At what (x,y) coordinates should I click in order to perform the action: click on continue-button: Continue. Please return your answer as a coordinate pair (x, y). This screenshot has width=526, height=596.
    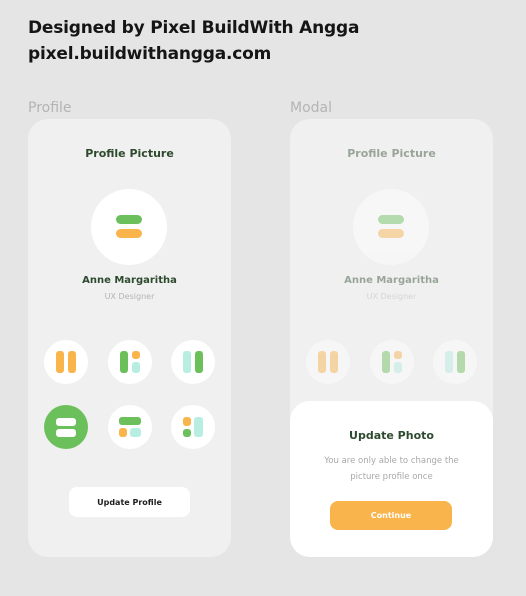
    Looking at the image, I should click on (391, 515).